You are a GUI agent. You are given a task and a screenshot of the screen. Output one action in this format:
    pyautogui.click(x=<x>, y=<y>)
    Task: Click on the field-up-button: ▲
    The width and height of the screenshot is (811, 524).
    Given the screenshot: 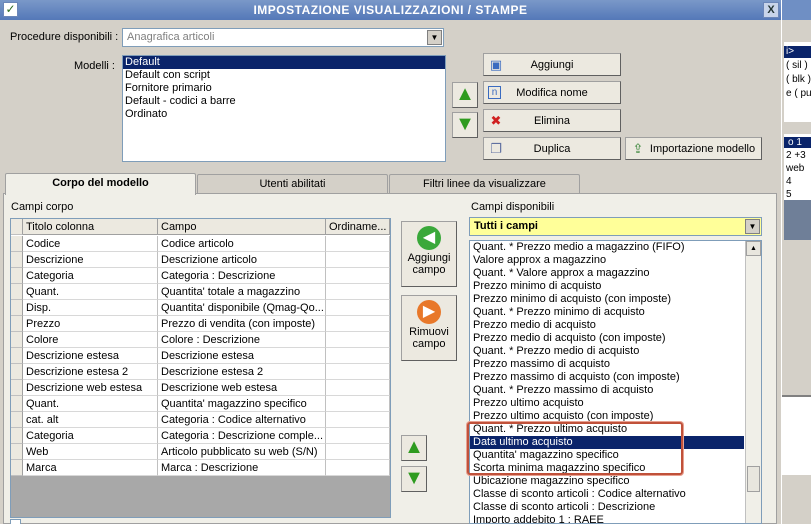 What is the action you would take?
    pyautogui.click(x=414, y=448)
    